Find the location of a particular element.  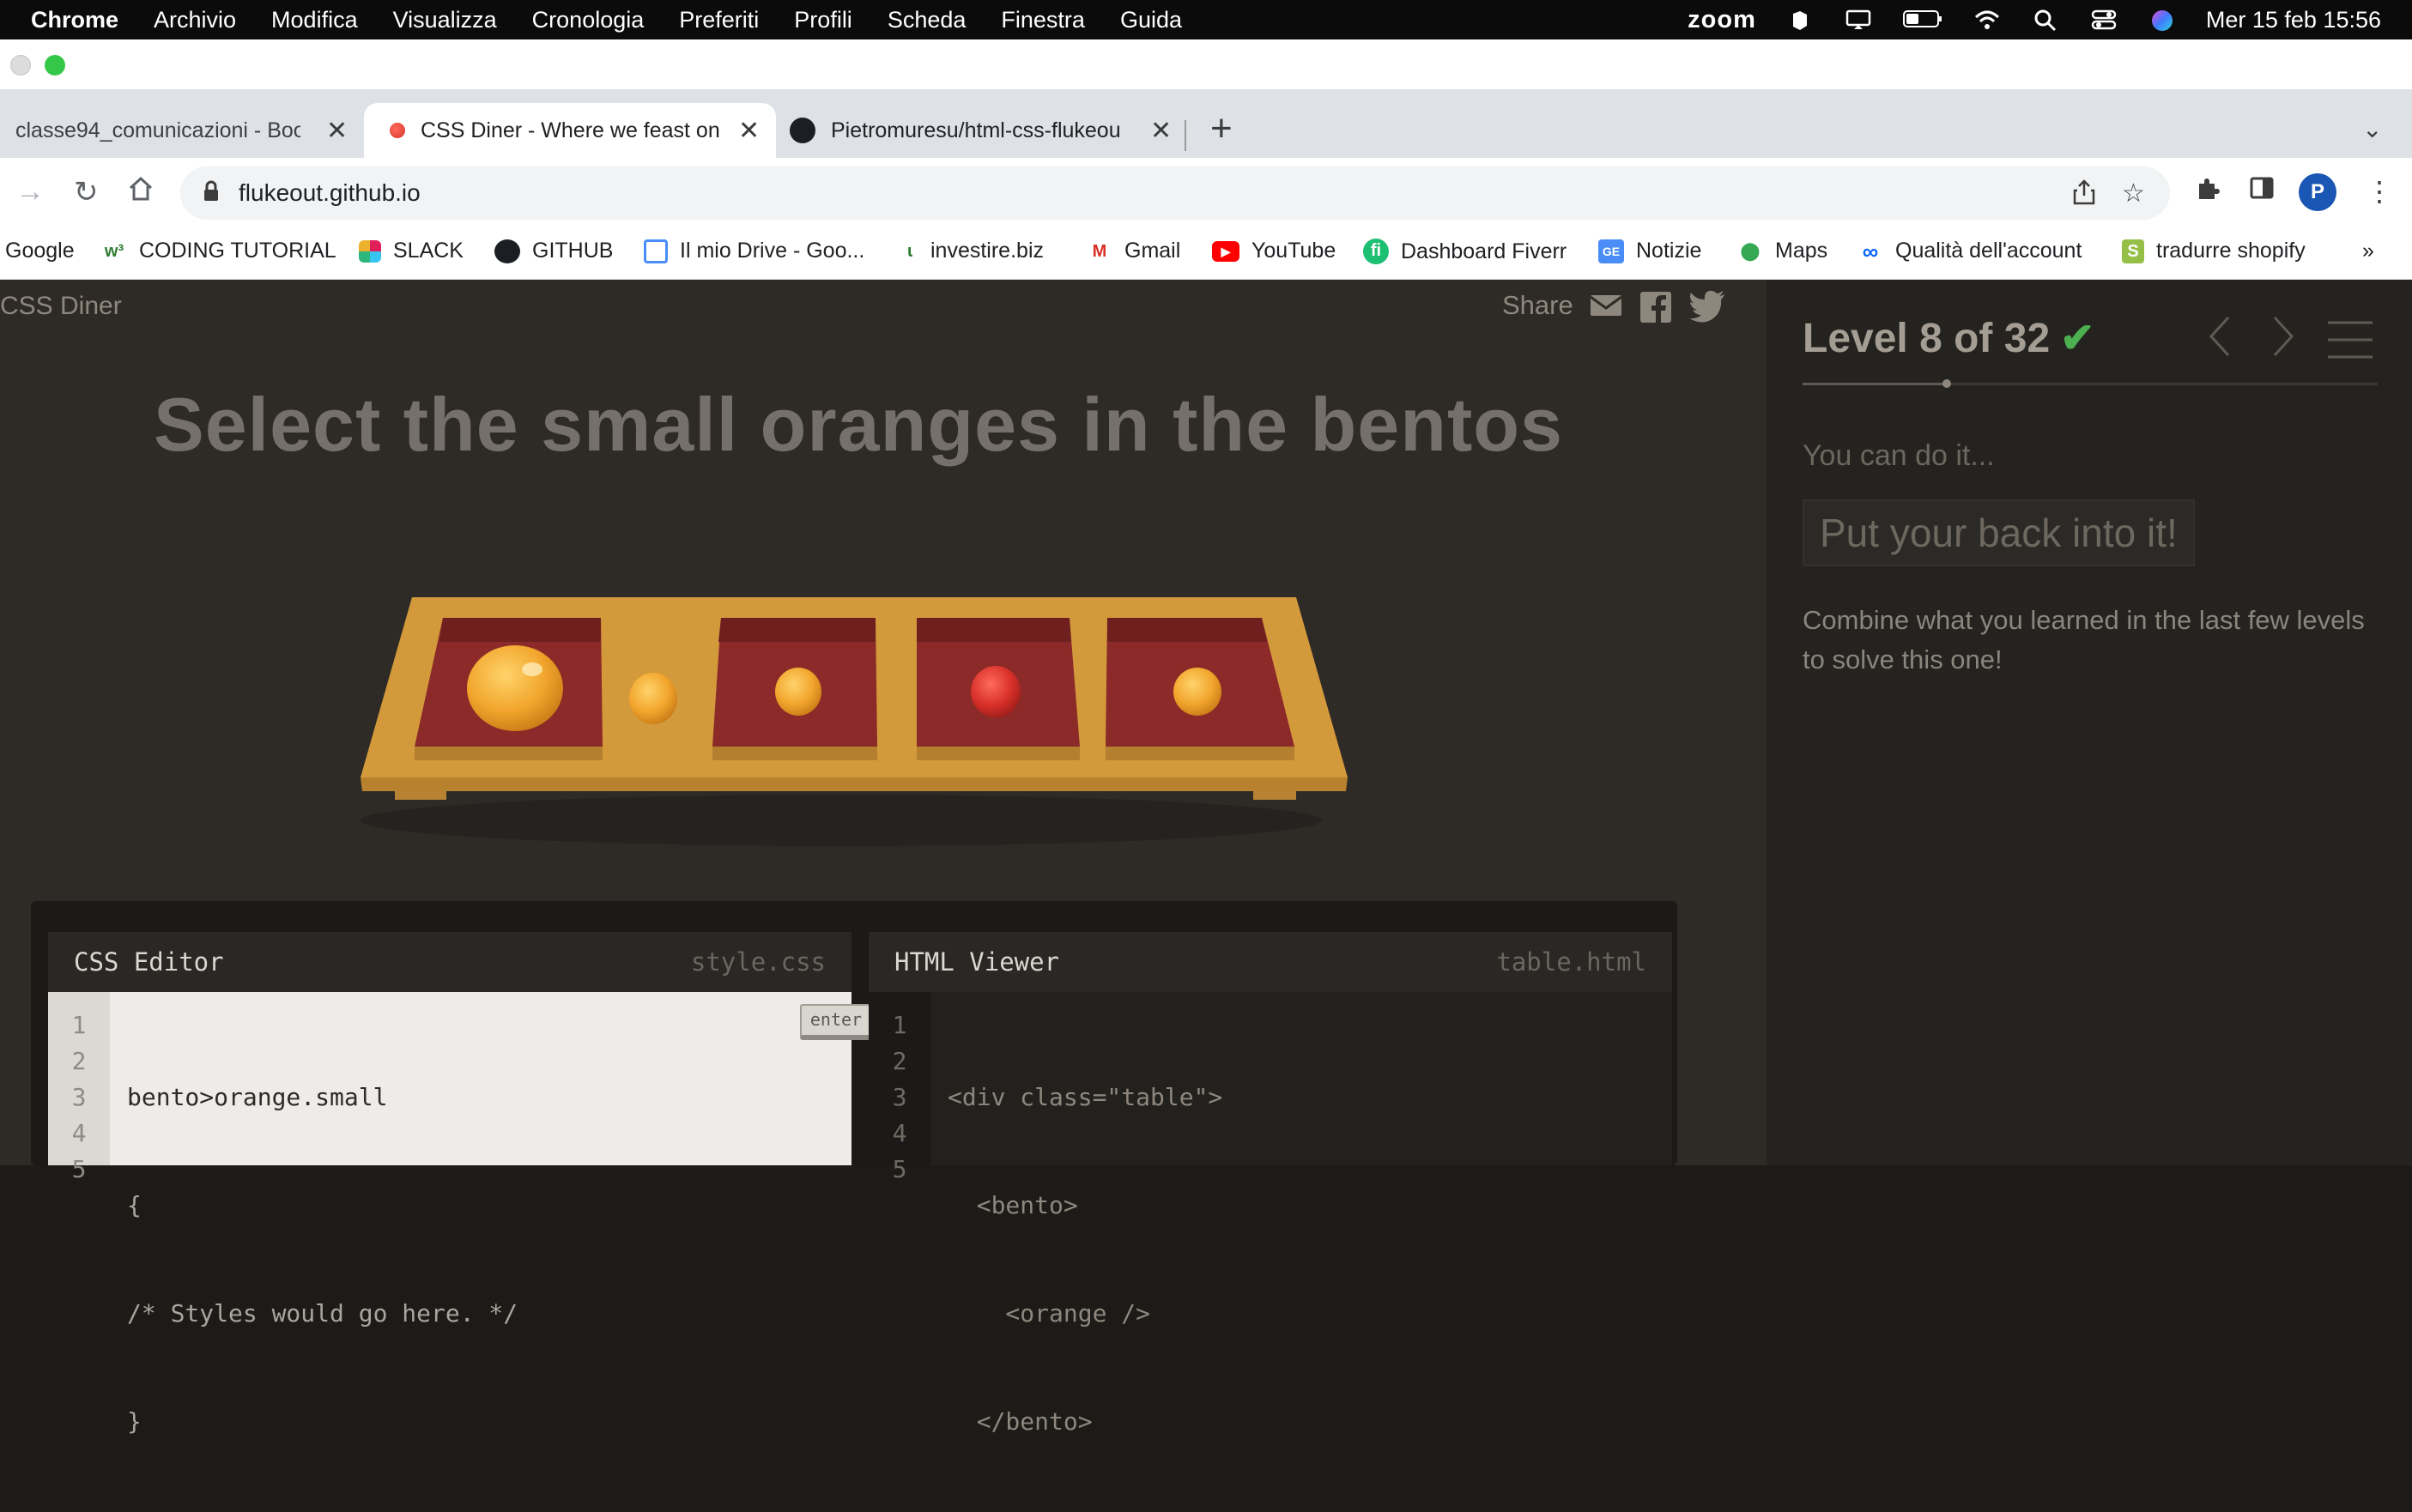

tab-classe94: classe94_comunicazioni - Boo ✕ is located at coordinates (180, 130).